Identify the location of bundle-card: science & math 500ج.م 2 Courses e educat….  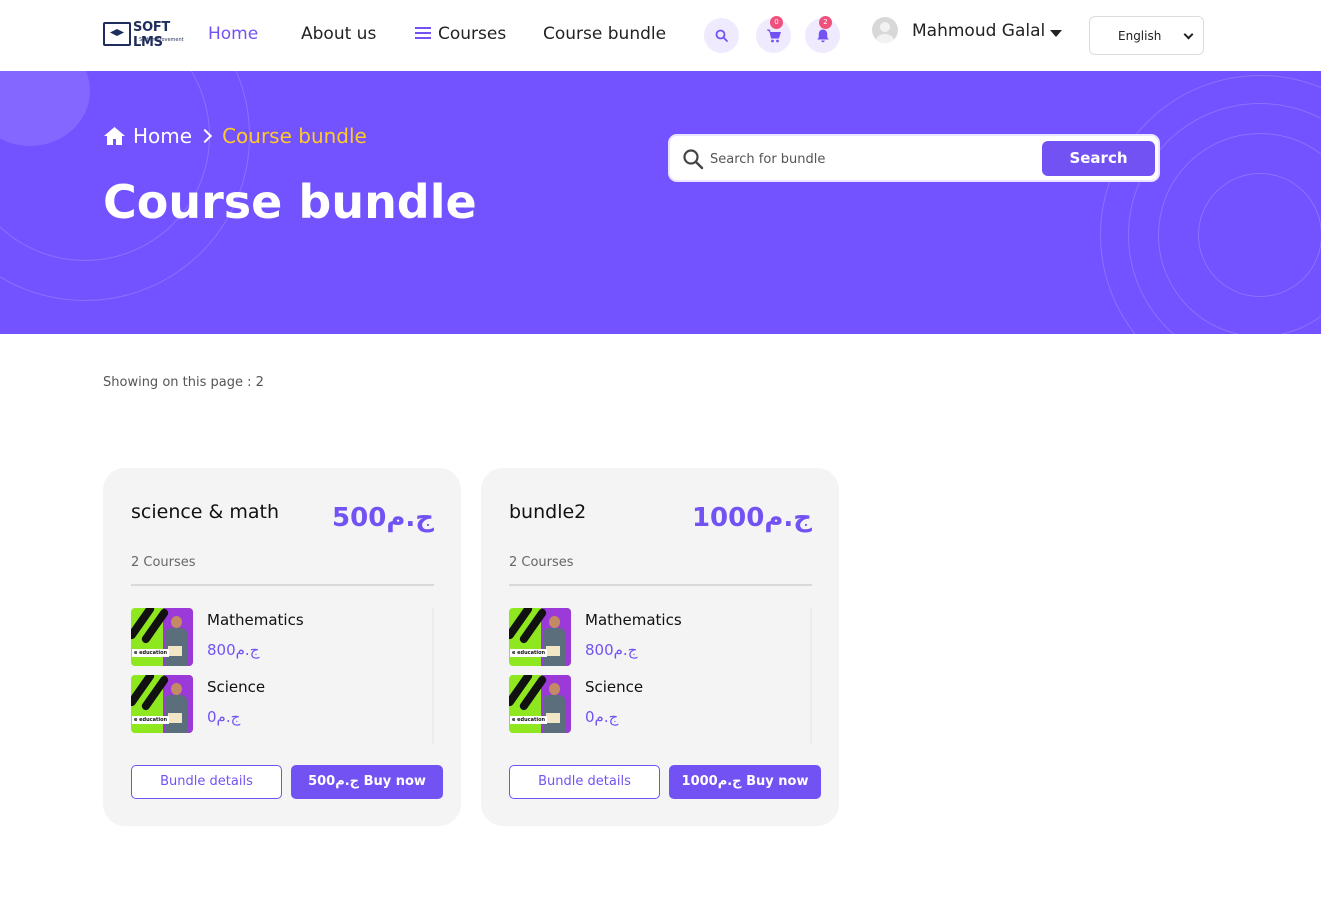
(282, 647).